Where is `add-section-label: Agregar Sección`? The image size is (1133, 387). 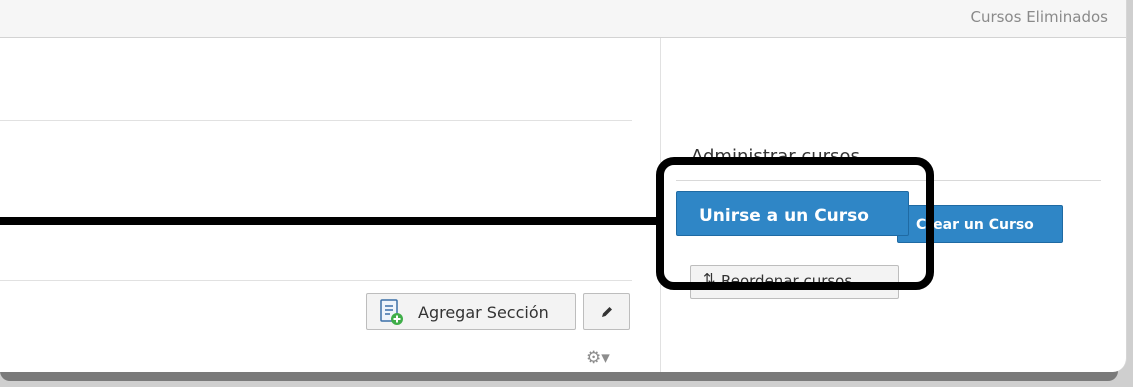 add-section-label: Agregar Sección is located at coordinates (483, 312).